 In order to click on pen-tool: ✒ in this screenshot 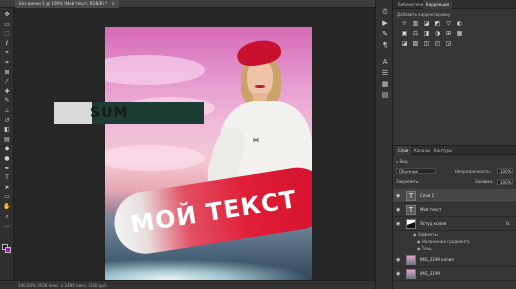, I will do `click(7, 168)`.